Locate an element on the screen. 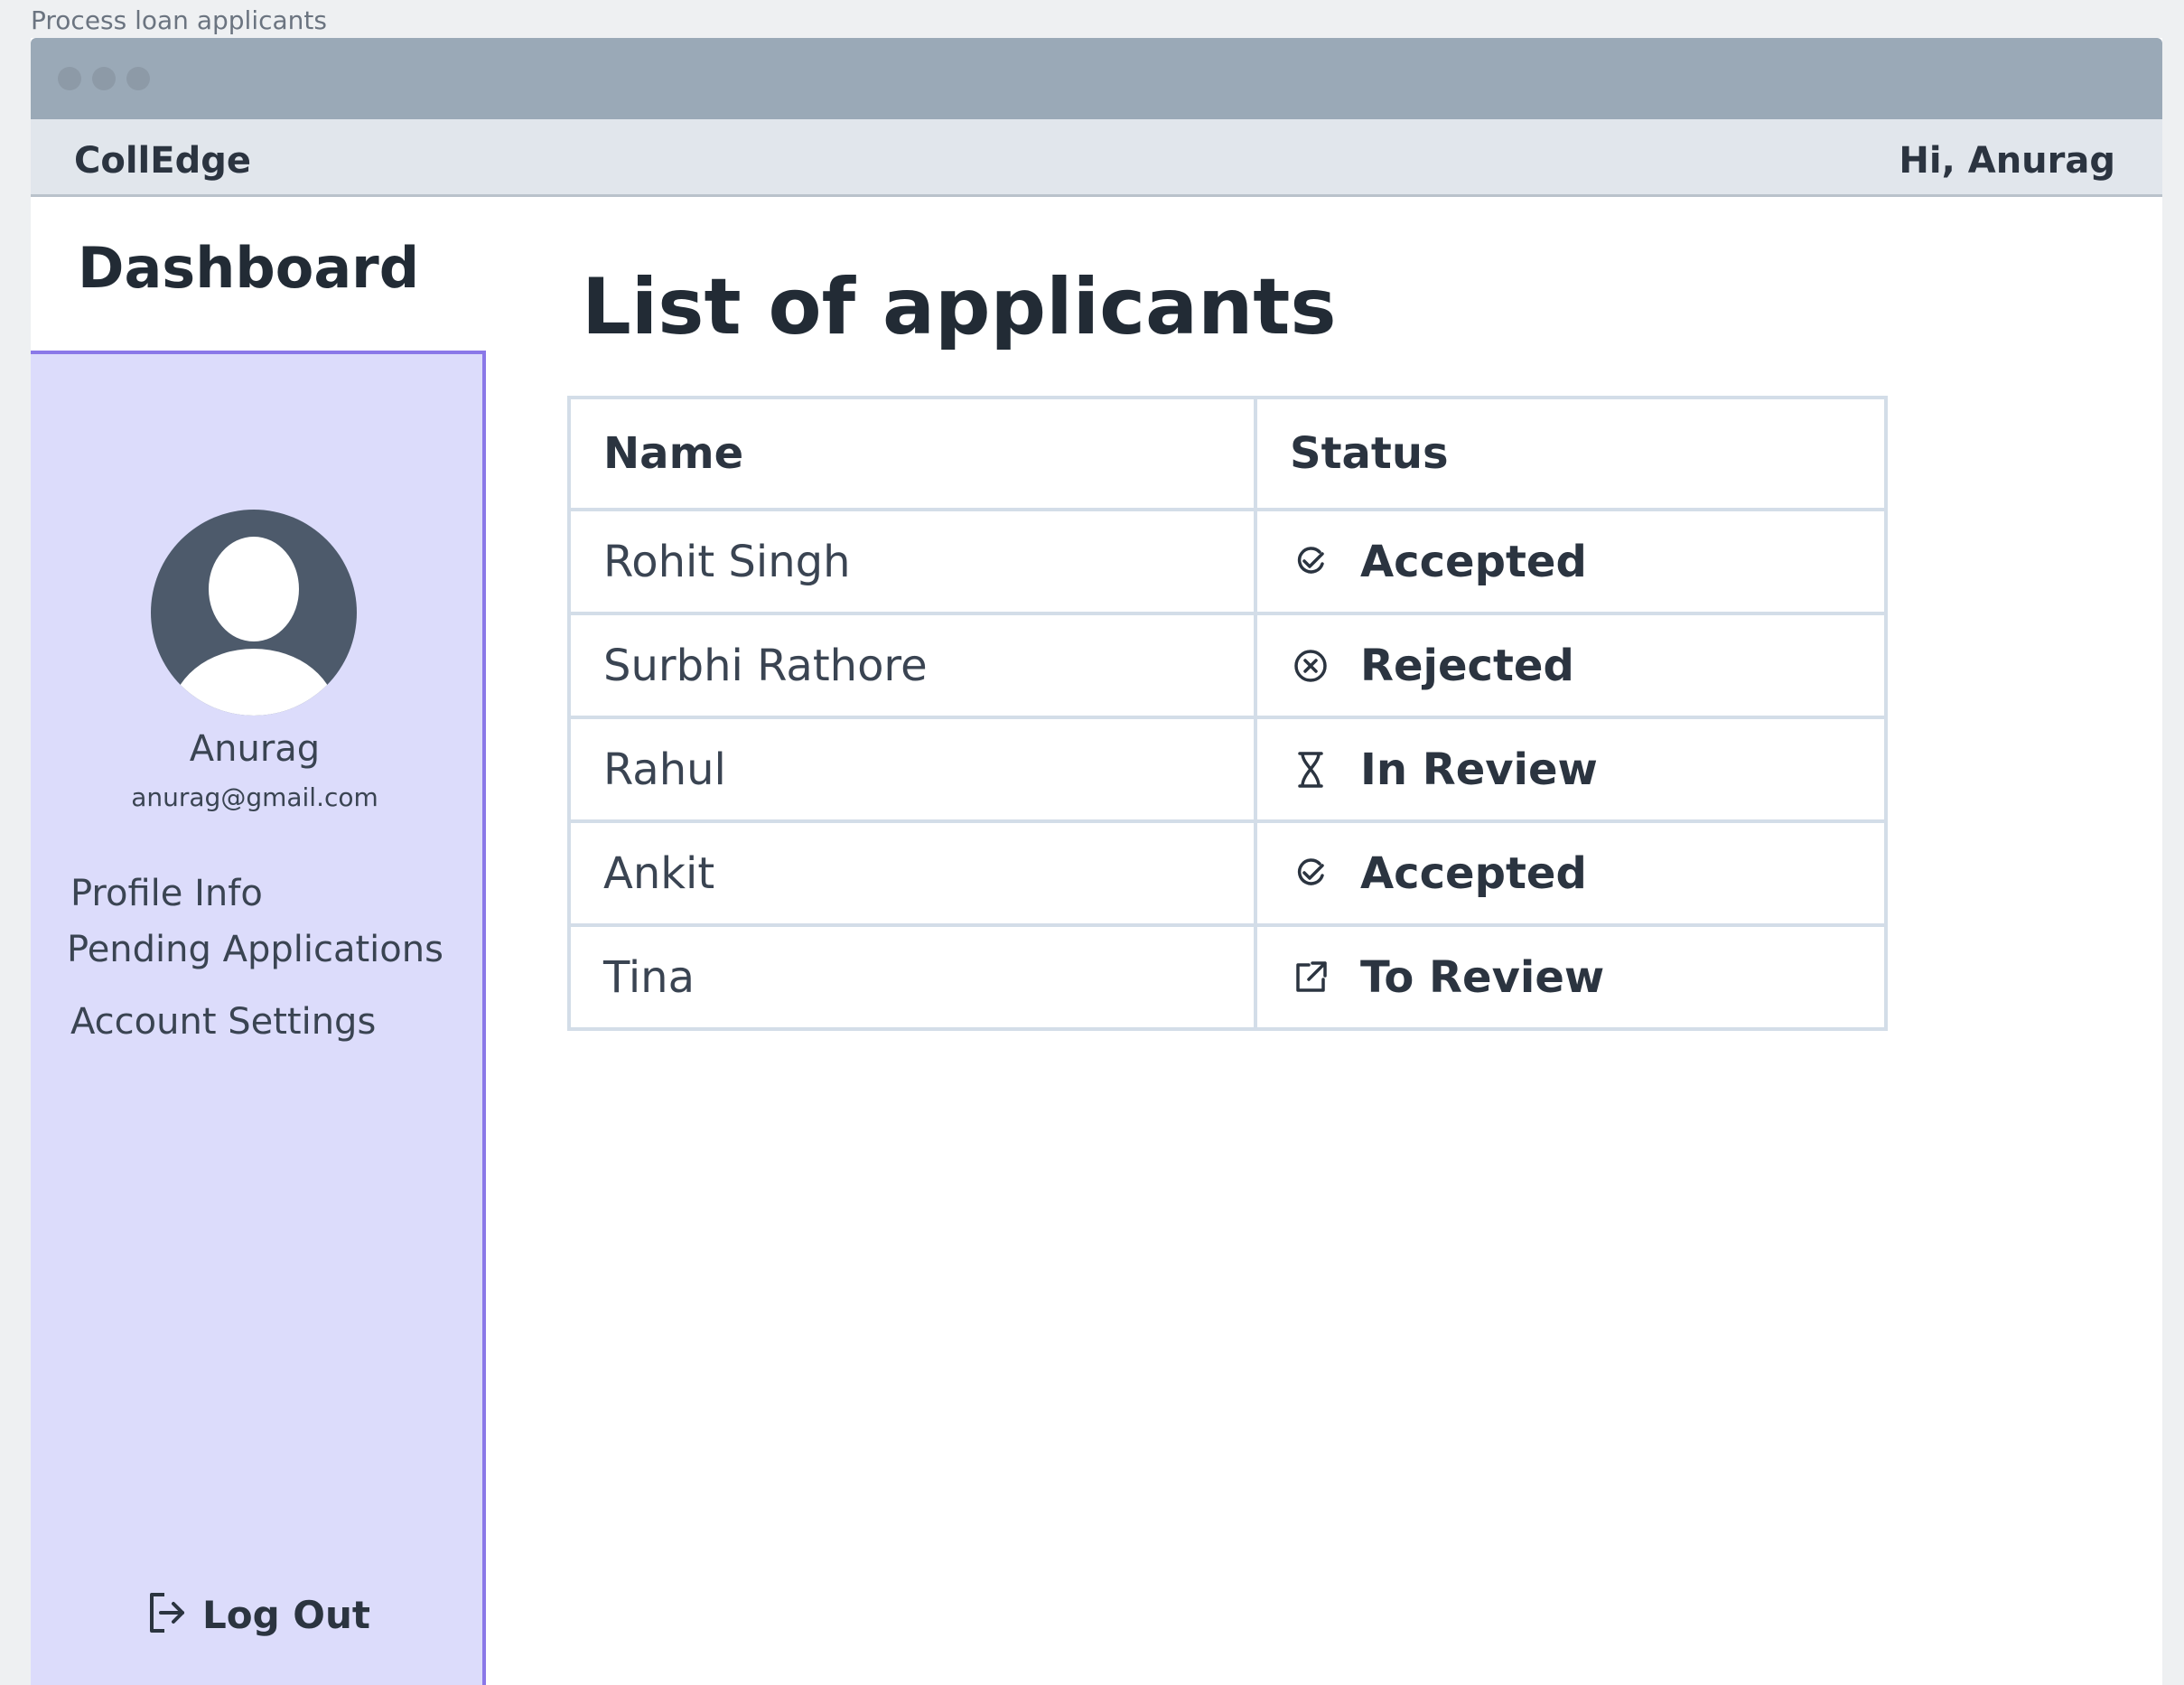 This screenshot has width=2184, height=1685. window-maximize-dot is located at coordinates (138, 78).